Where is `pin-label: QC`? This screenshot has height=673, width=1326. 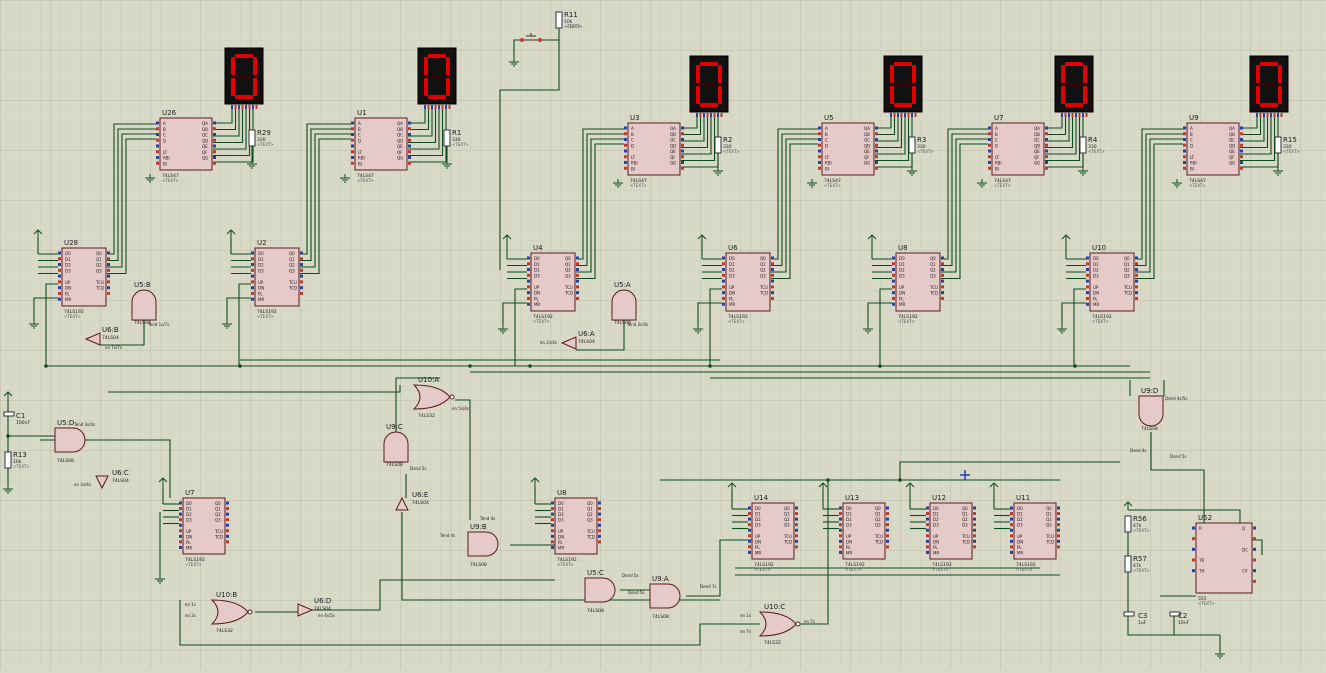
pin-label: QC is located at coordinates (867, 140).